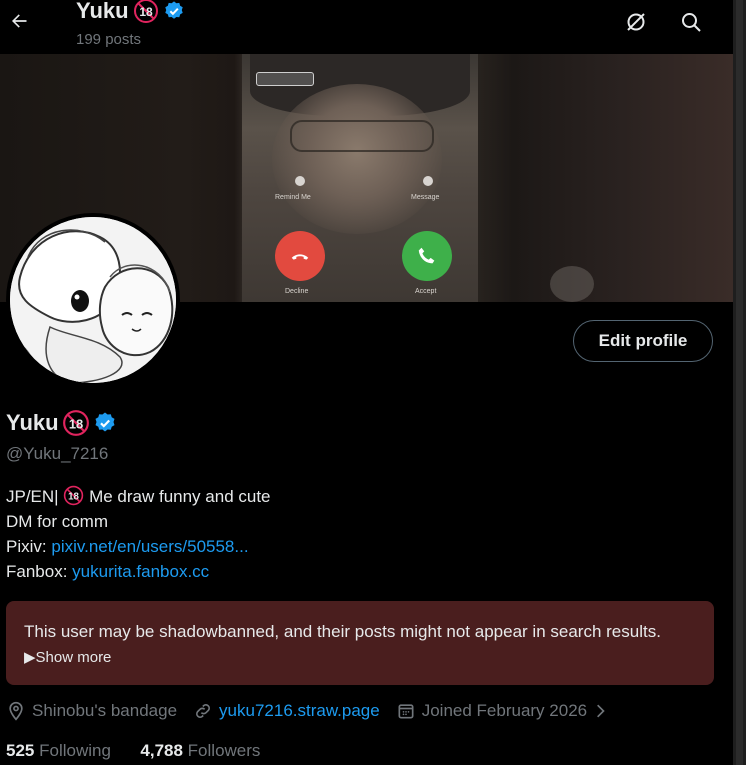 Image resolution: width=746 pixels, height=765 pixels. I want to click on calendar-icon, so click(406, 711).